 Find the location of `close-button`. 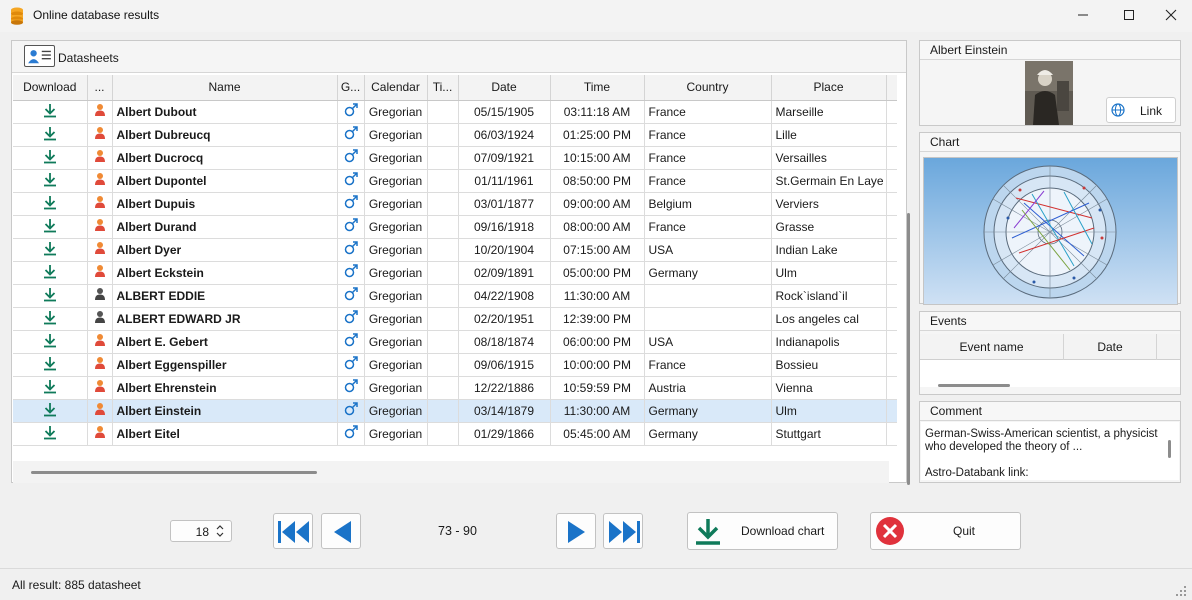

close-button is located at coordinates (1170, 15).